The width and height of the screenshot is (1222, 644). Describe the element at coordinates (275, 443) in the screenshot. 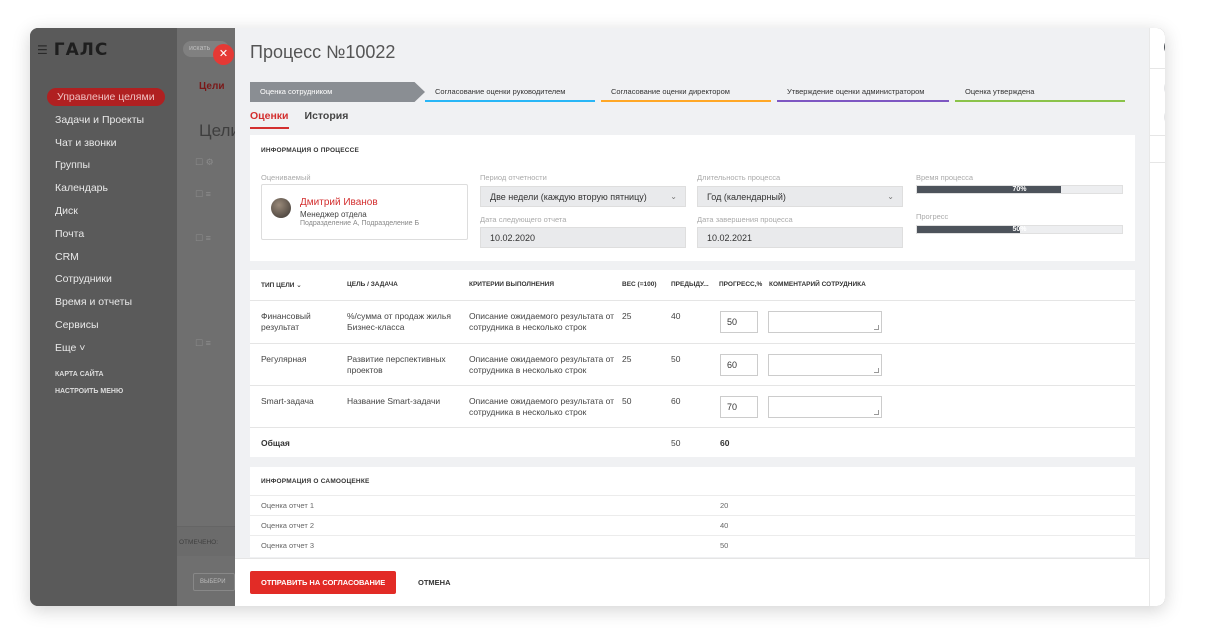

I see `total-label: Общая` at that location.